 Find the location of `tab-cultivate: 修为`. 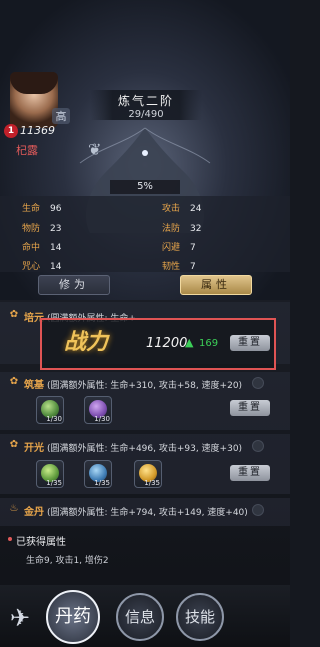

tab-cultivate: 修为 is located at coordinates (74, 285).